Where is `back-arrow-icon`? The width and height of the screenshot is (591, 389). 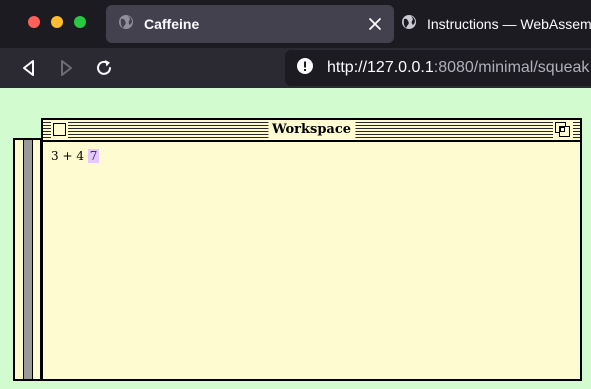 back-arrow-icon is located at coordinates (28, 68).